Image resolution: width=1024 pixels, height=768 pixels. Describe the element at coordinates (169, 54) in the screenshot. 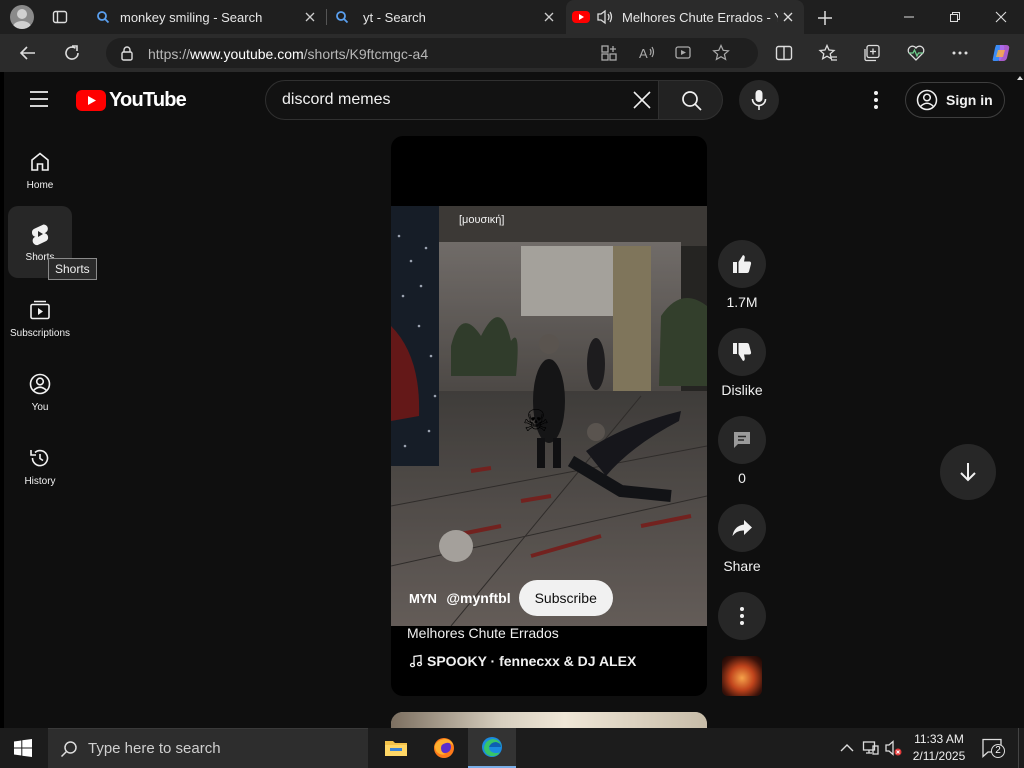

I see `url-prefix: https://` at that location.